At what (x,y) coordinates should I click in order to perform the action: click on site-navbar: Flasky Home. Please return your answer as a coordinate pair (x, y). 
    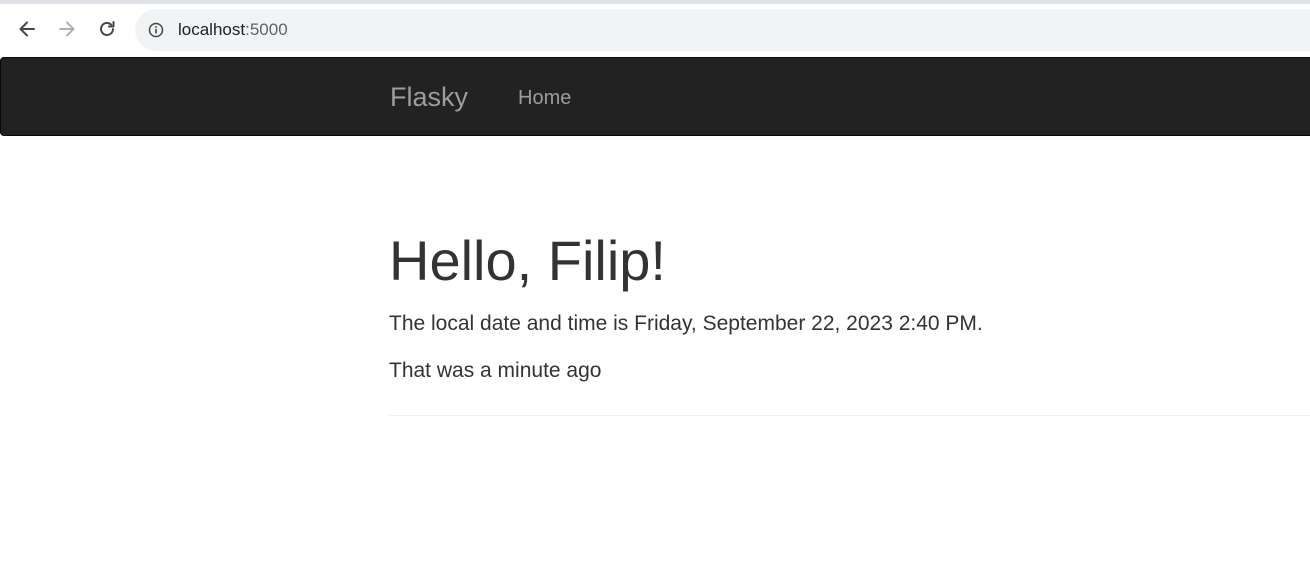
    Looking at the image, I should click on (655, 96).